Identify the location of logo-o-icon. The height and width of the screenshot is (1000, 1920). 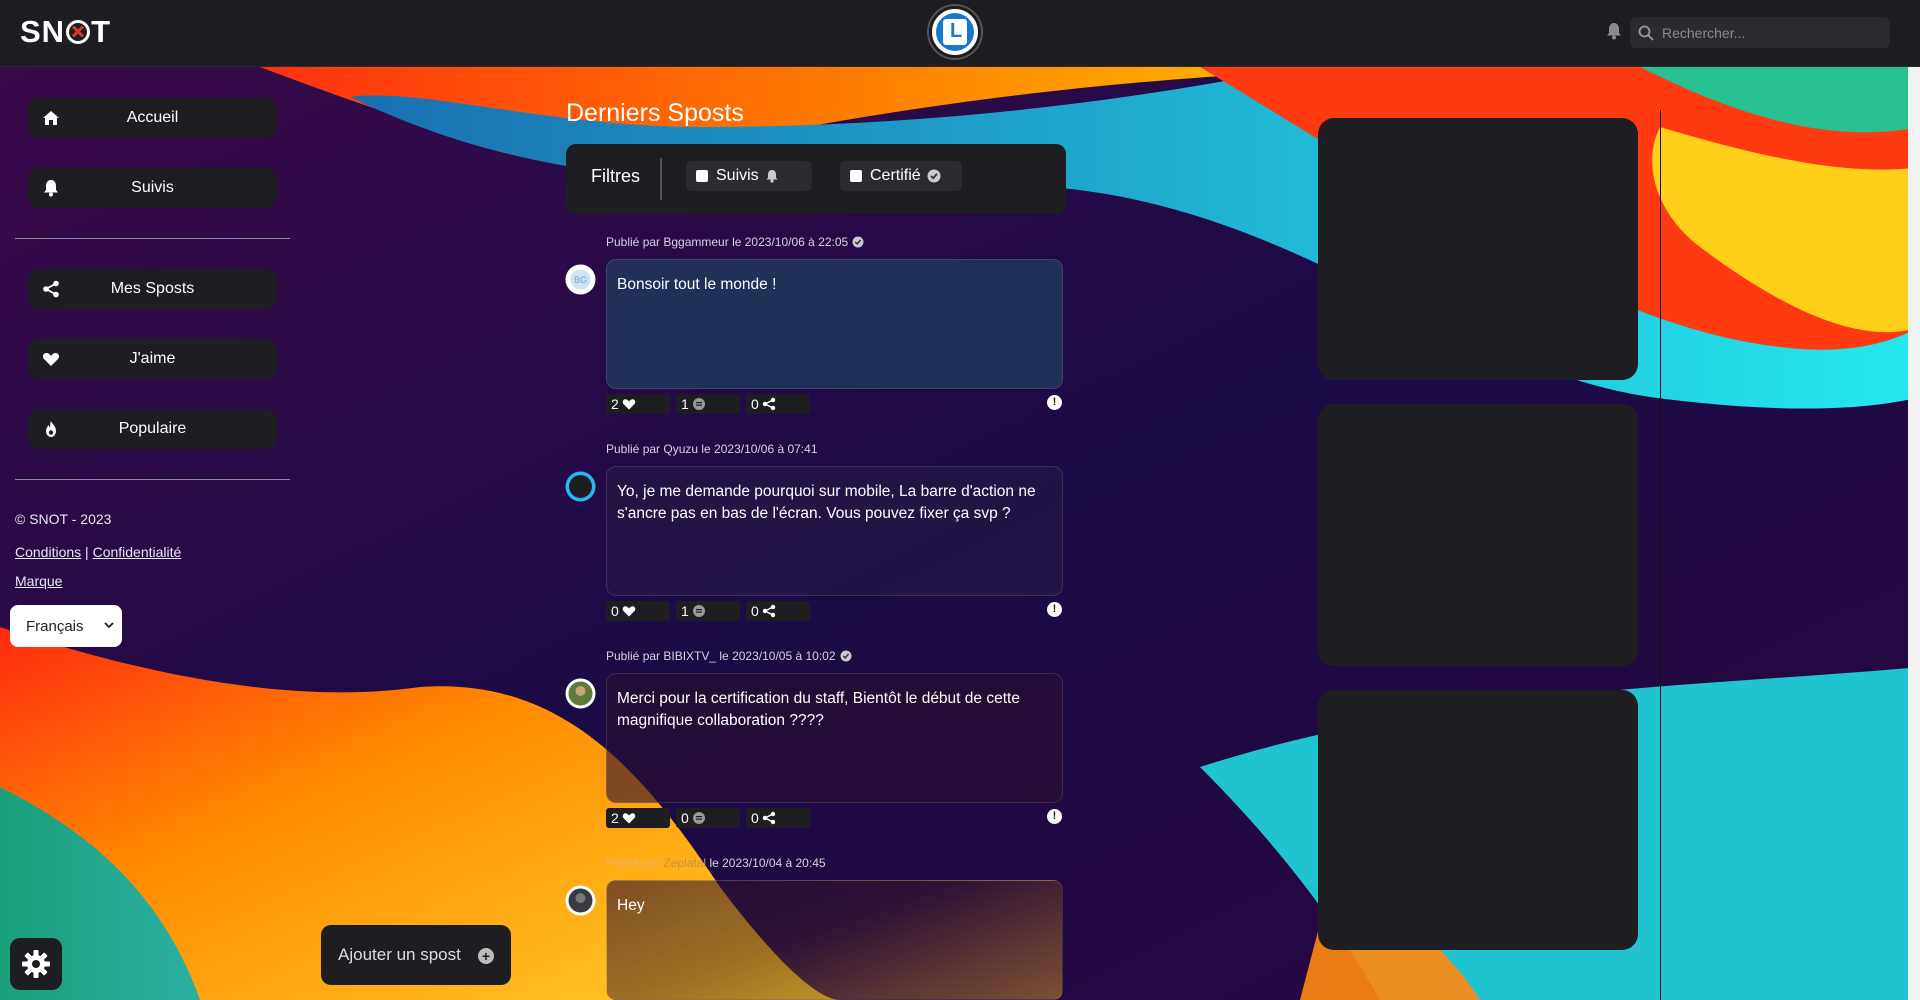
(78, 32).